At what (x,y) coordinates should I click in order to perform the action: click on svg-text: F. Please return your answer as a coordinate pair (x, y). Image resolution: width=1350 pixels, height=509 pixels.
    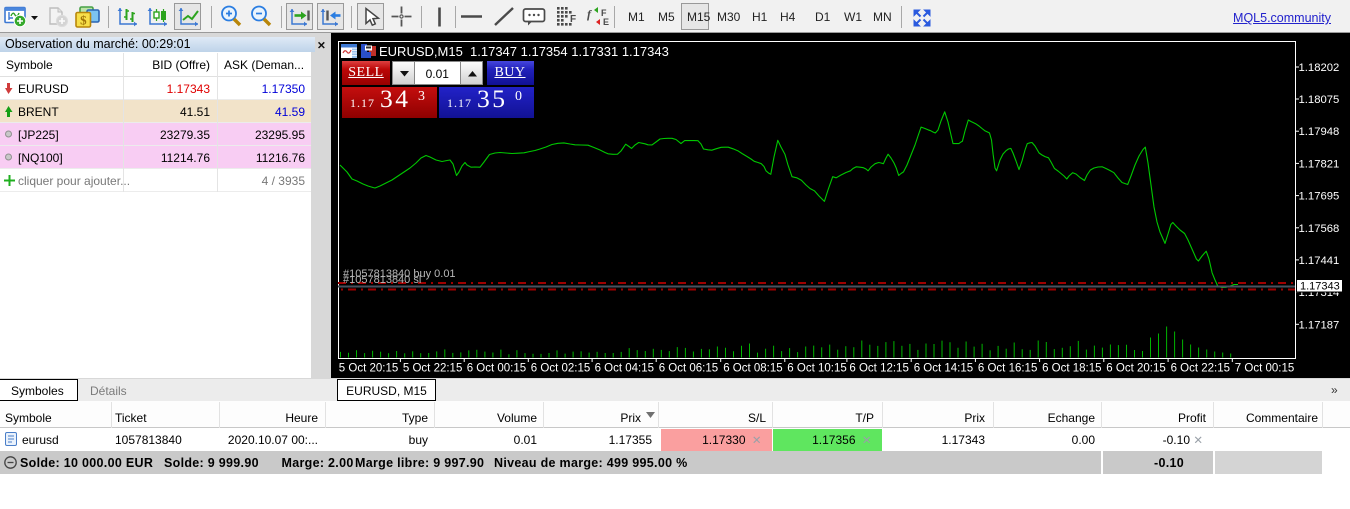
    Looking at the image, I should click on (573, 19).